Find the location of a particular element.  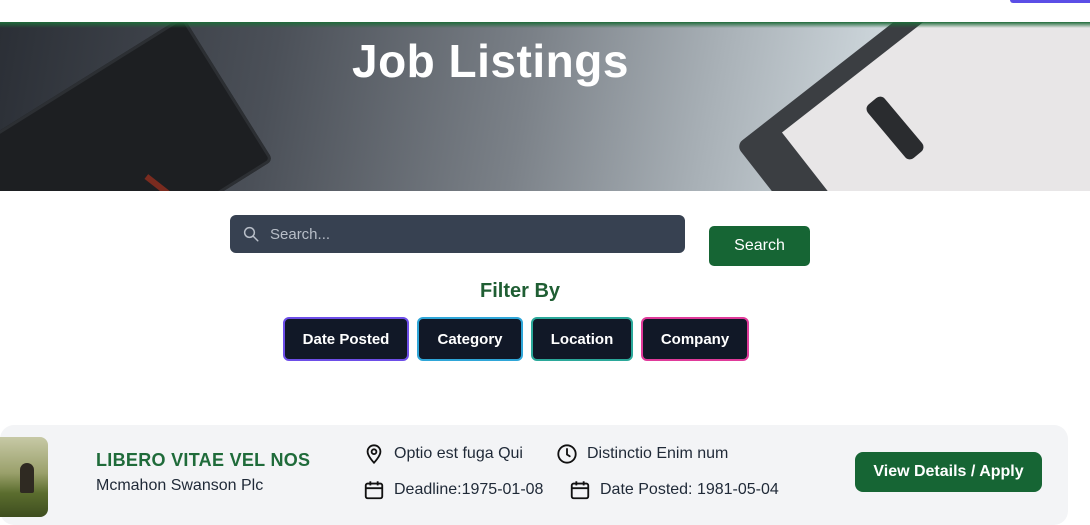

filter-chip-date-posted: Date Posted is located at coordinates (346, 339).